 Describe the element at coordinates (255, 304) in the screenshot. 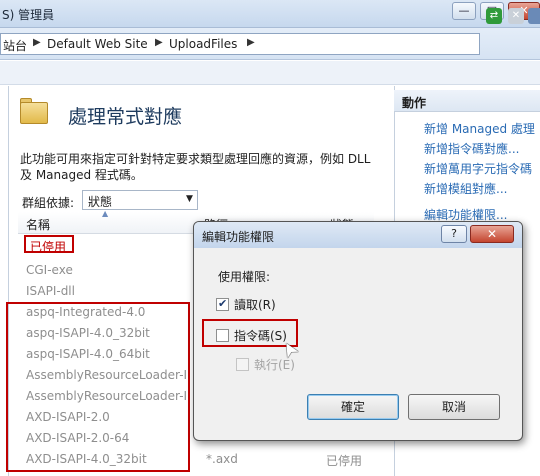

I see `read-label: 讀取(R)` at that location.